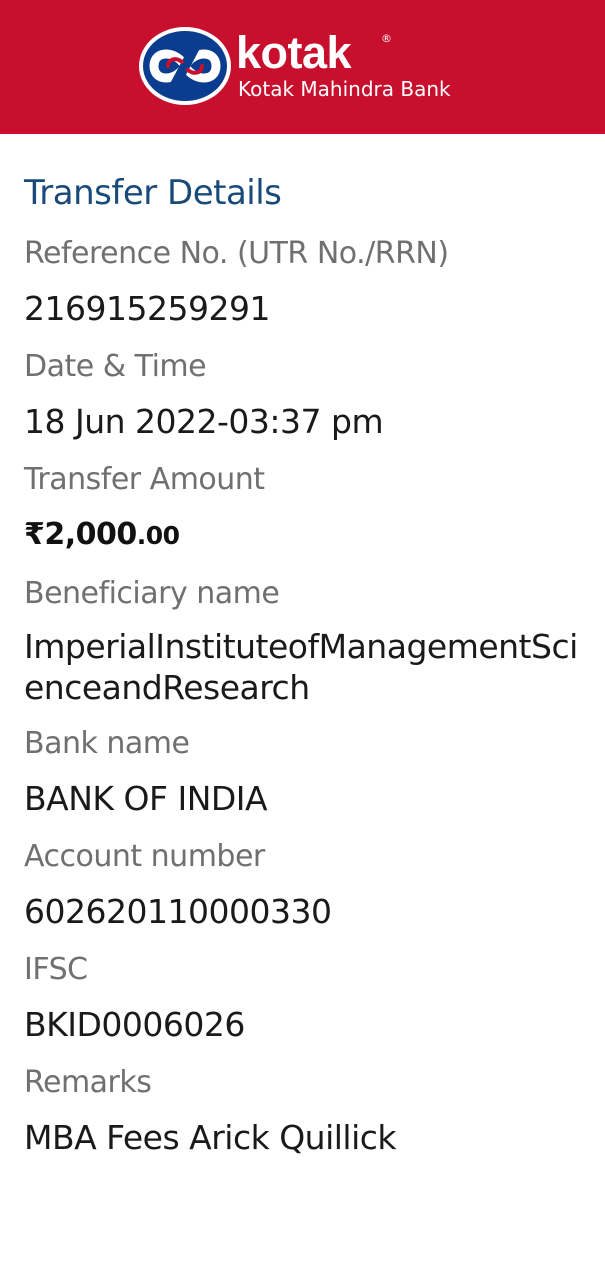 The image size is (605, 1280). I want to click on ifsc-field: IFSC BKID0006026, so click(304, 998).